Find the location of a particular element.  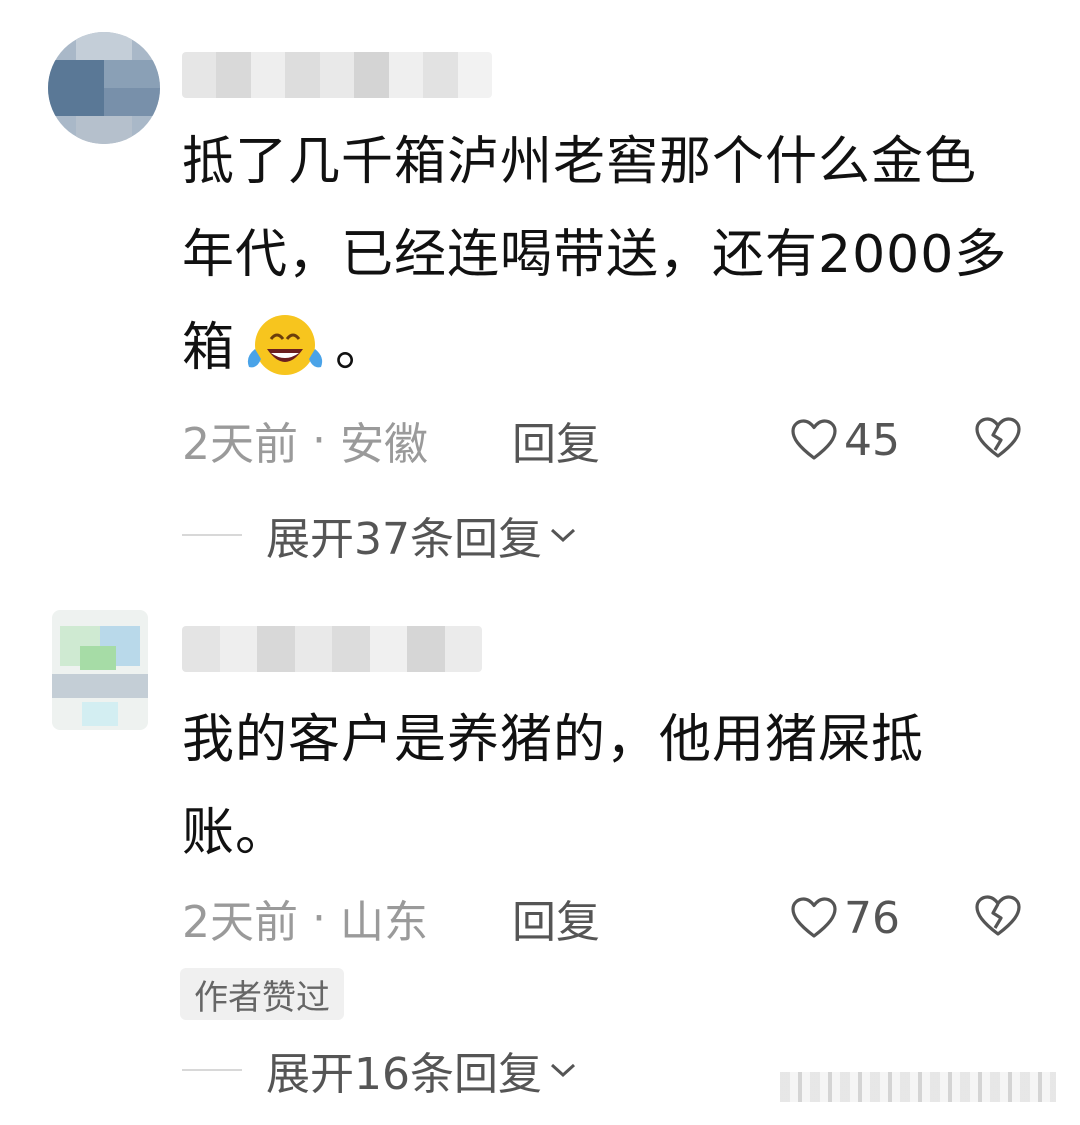

like-count: 76 is located at coordinates (872, 918).